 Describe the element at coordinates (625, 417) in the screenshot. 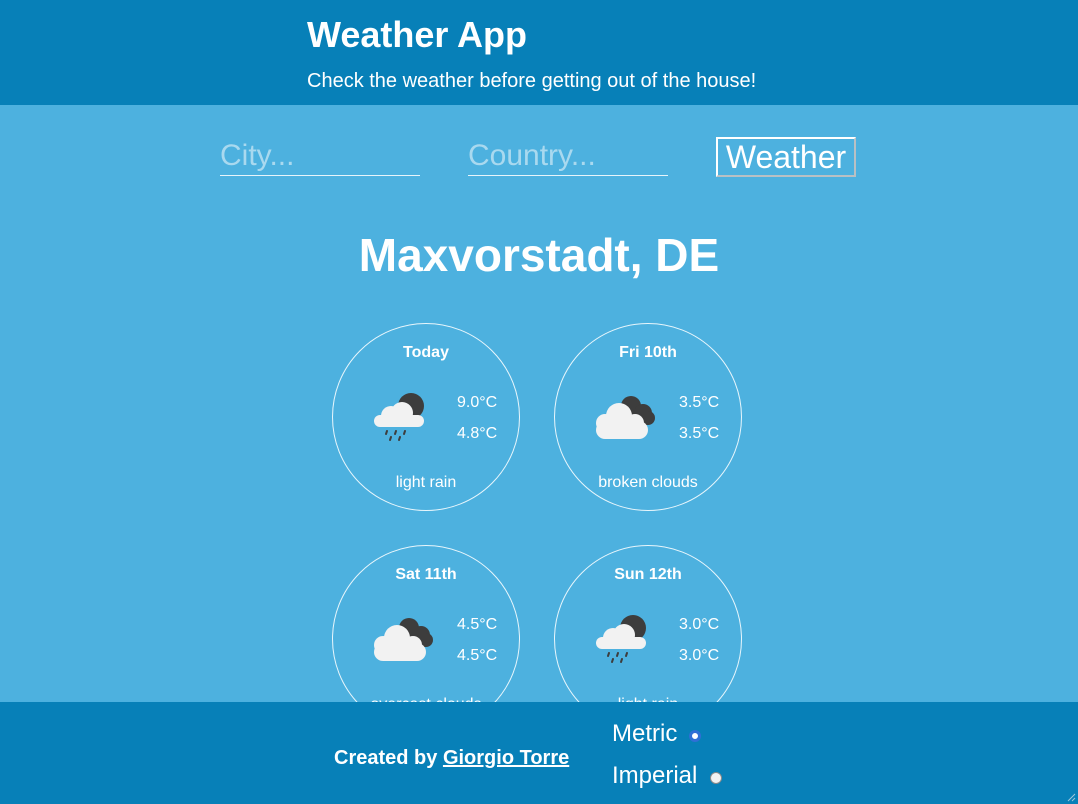

I see `broken-clouds-icon` at that location.